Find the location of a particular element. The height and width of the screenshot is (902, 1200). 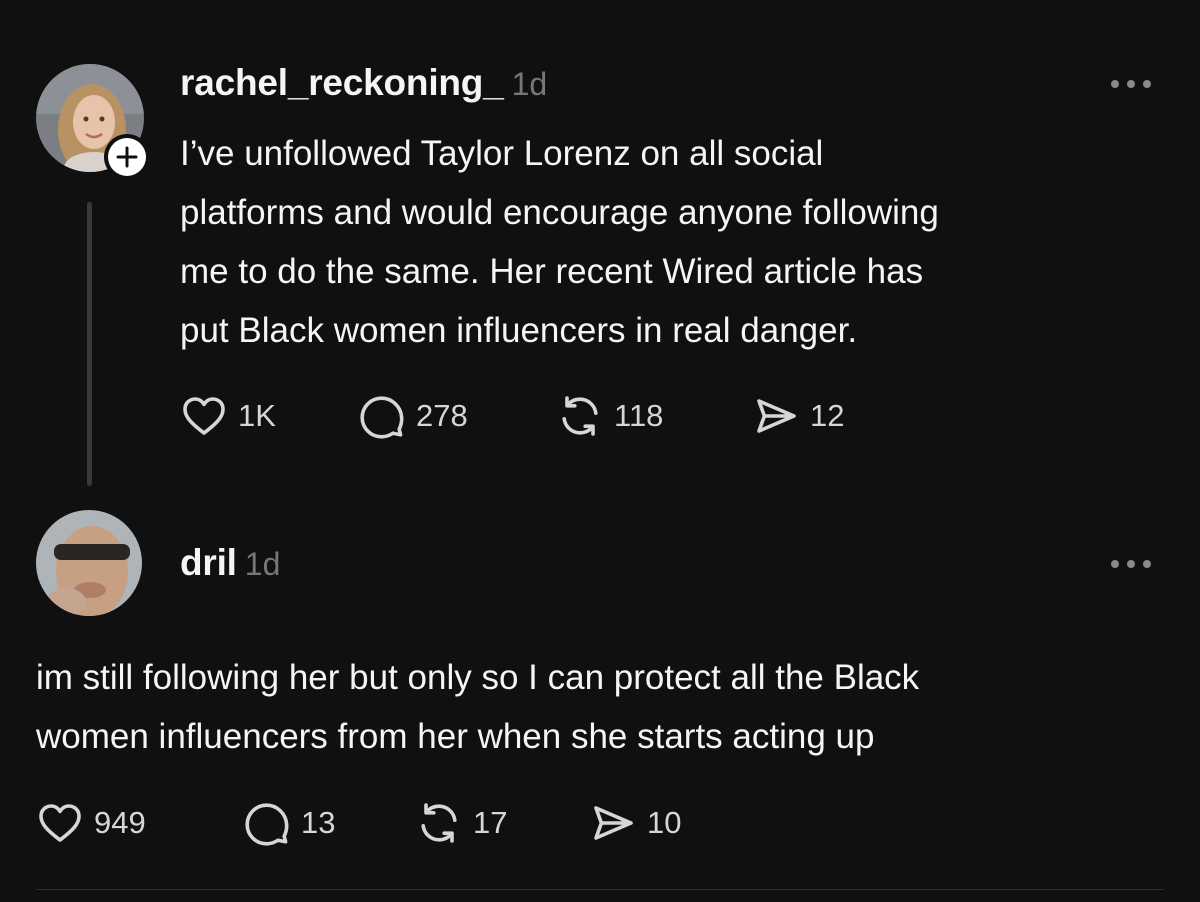

share-button: 10 is located at coordinates (635, 823).